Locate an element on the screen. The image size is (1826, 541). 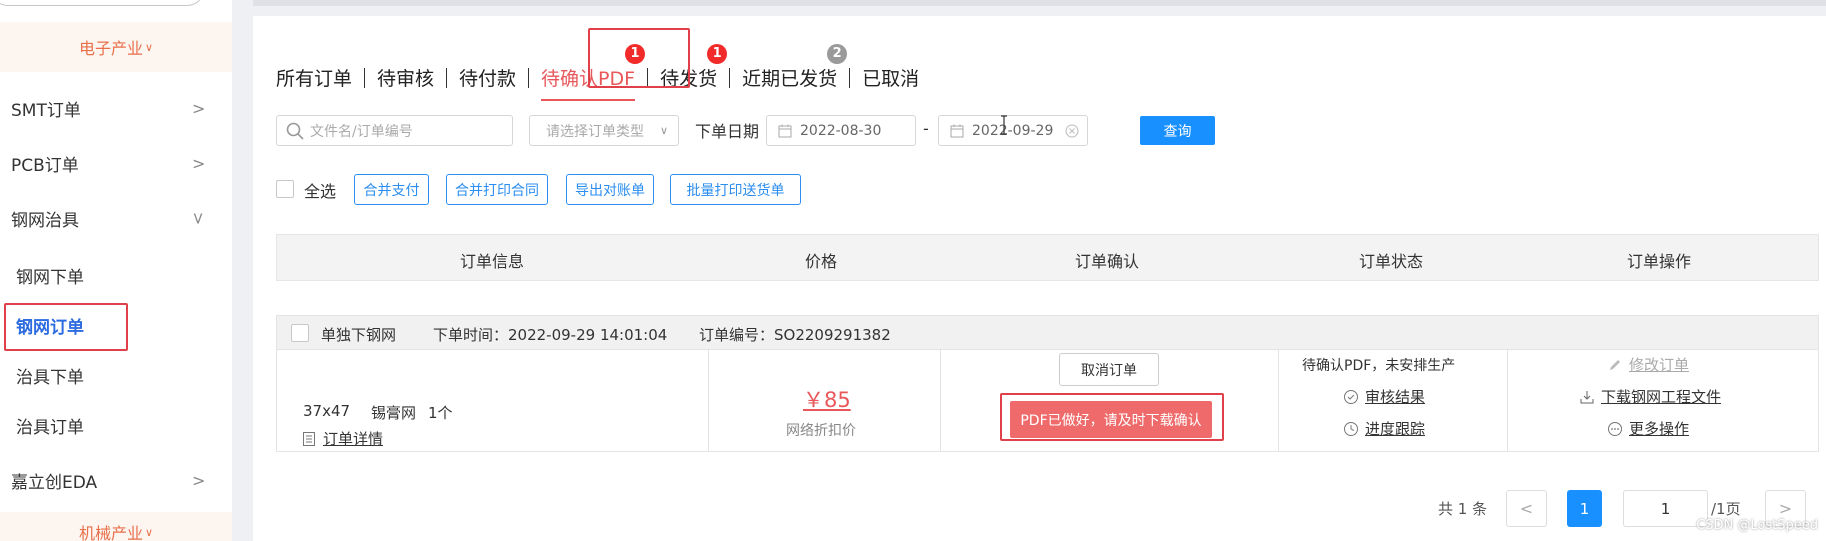
tab-pending-payment: 待付款 is located at coordinates (487, 77).